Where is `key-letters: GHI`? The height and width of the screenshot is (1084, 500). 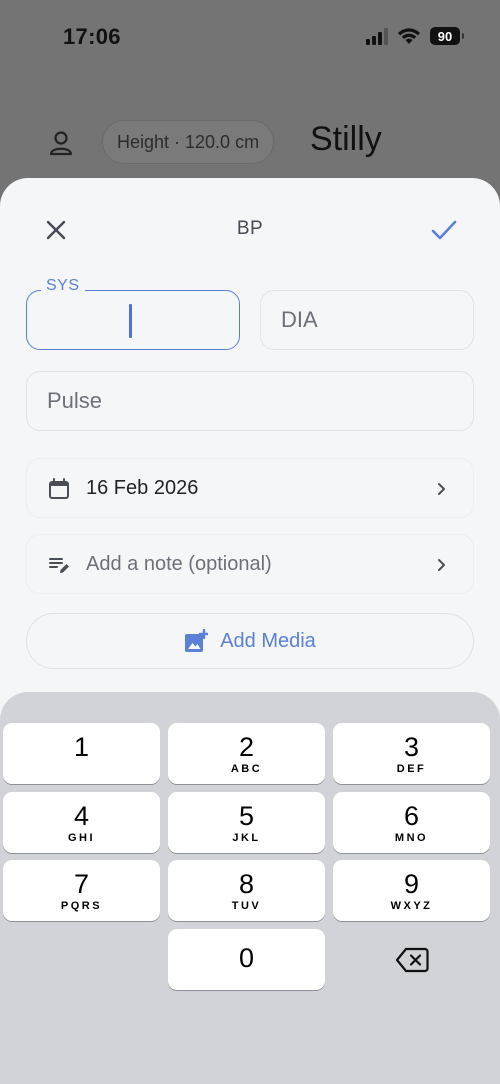 key-letters: GHI is located at coordinates (81, 838).